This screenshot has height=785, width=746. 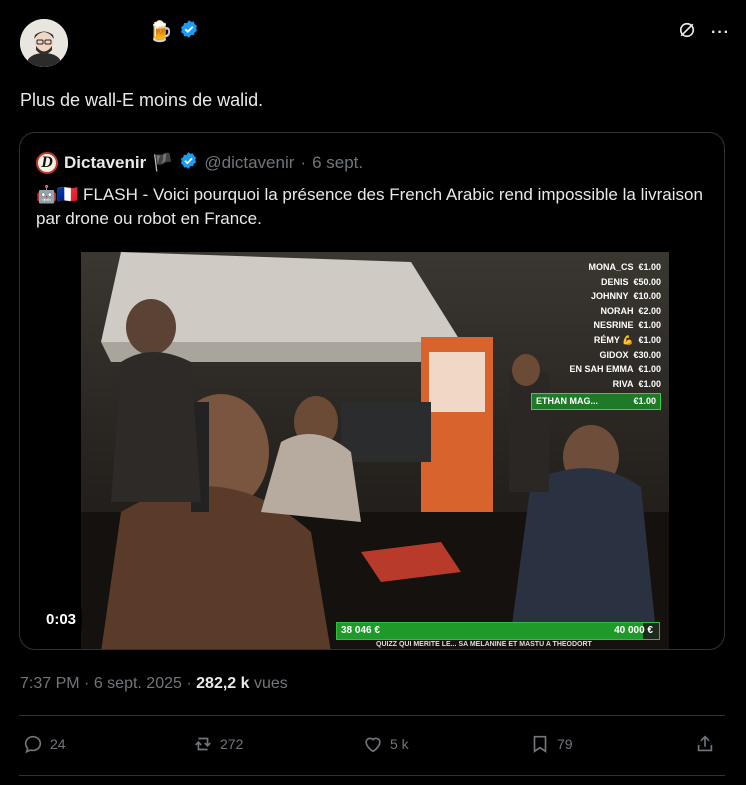 What do you see at coordinates (703, 32) in the screenshot?
I see `header-actions: ···` at bounding box center [703, 32].